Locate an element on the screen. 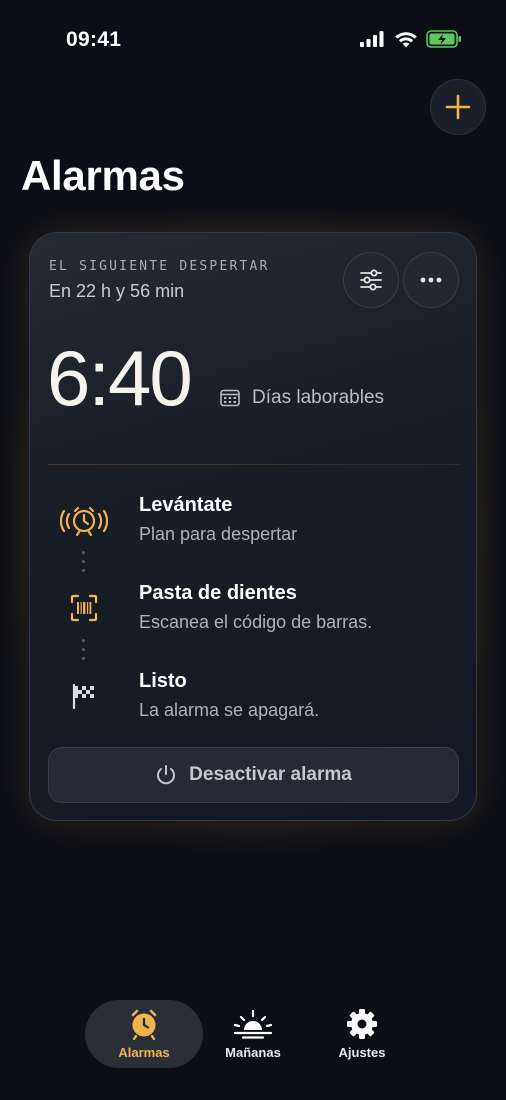  deactivate-alarm-label: Desactivar alarma is located at coordinates (270, 774).